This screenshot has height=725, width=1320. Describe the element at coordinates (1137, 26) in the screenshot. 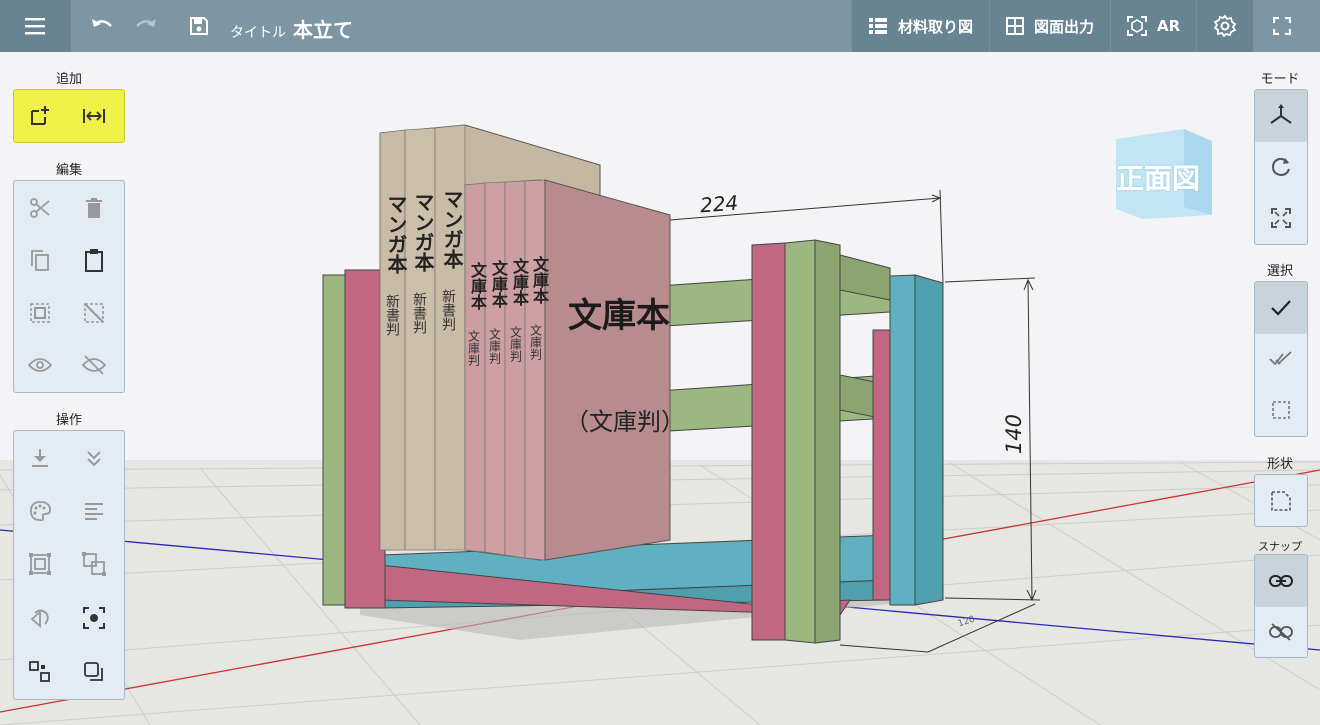

I see `ar-icon` at that location.